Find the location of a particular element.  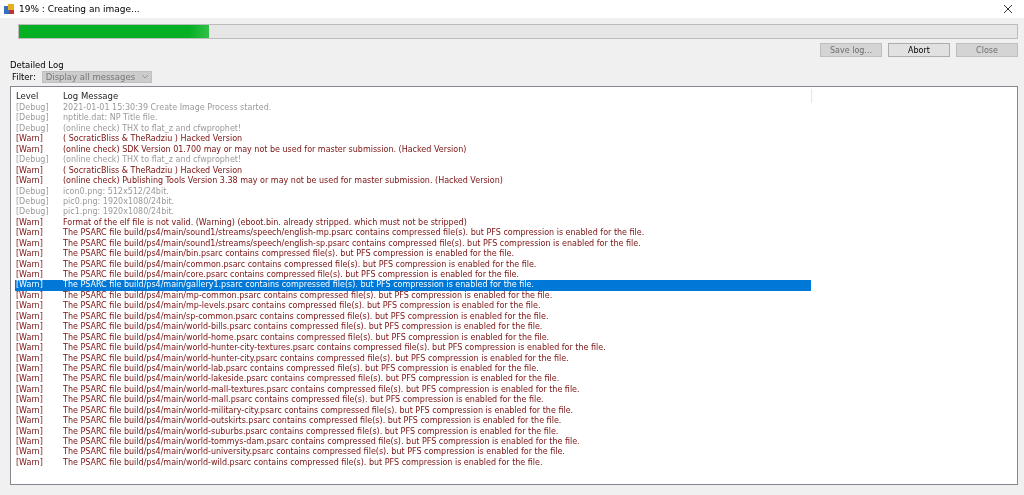

log-row: [Warn] The PSARC file build/ps4/main/mp-levels.psarc contains compressed file(s). but PFS compression is enabled for the file. is located at coordinates (413, 306).